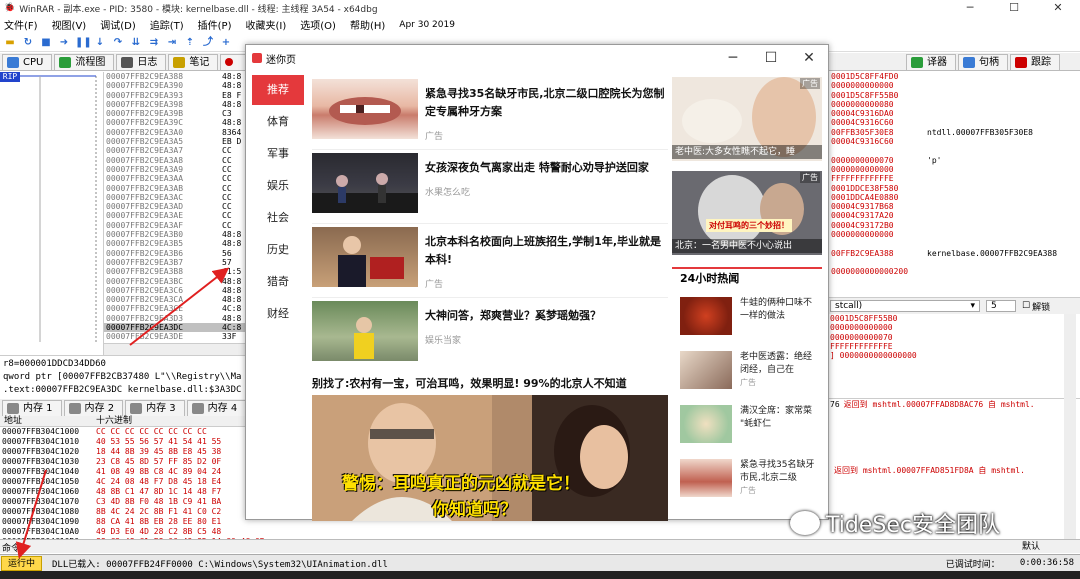 The width and height of the screenshot is (1080, 579). I want to click on close-debuggee-icon: ■, so click(46, 42).